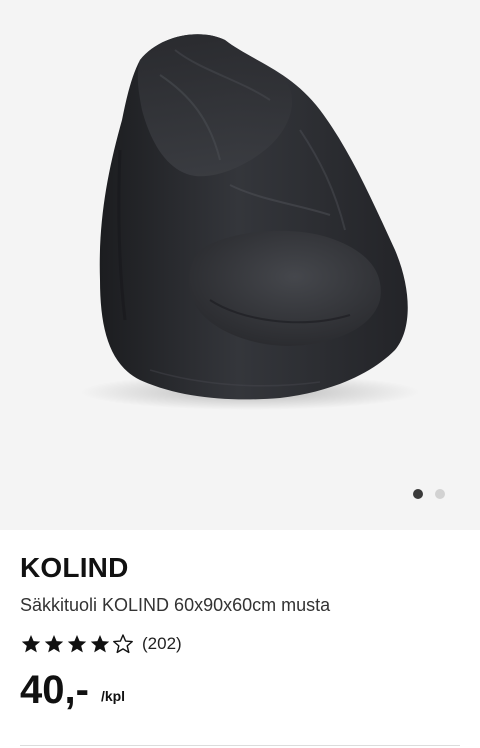 The height and width of the screenshot is (748, 480). I want to click on price-unit: /kpl, so click(113, 696).